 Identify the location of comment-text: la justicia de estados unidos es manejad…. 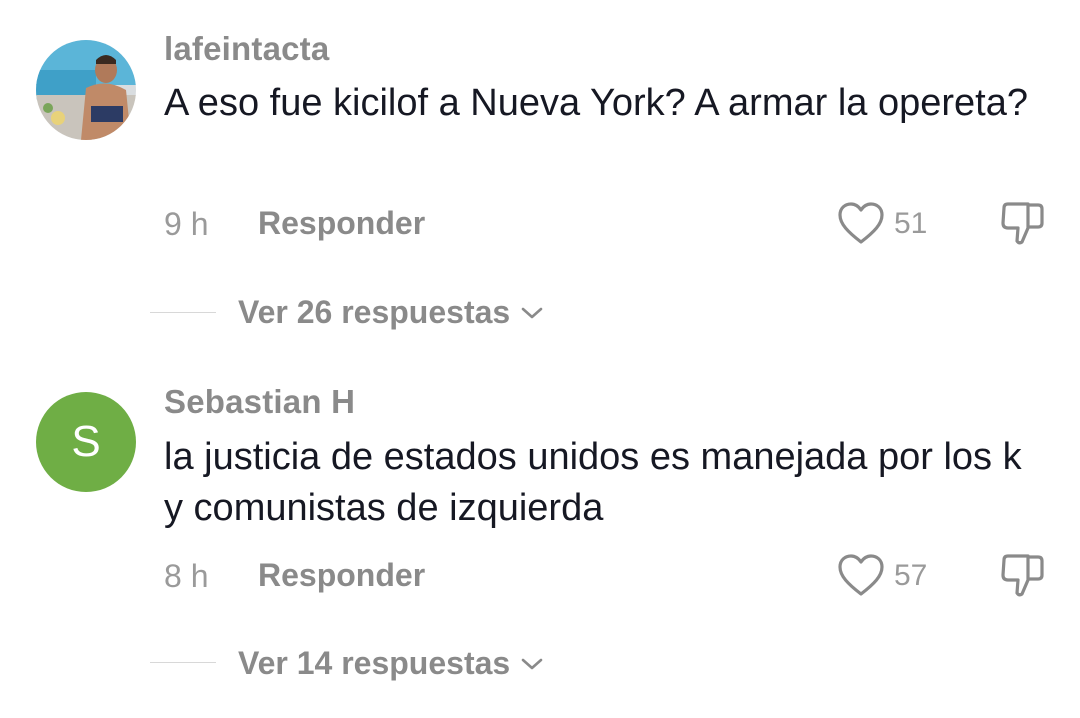
(593, 482).